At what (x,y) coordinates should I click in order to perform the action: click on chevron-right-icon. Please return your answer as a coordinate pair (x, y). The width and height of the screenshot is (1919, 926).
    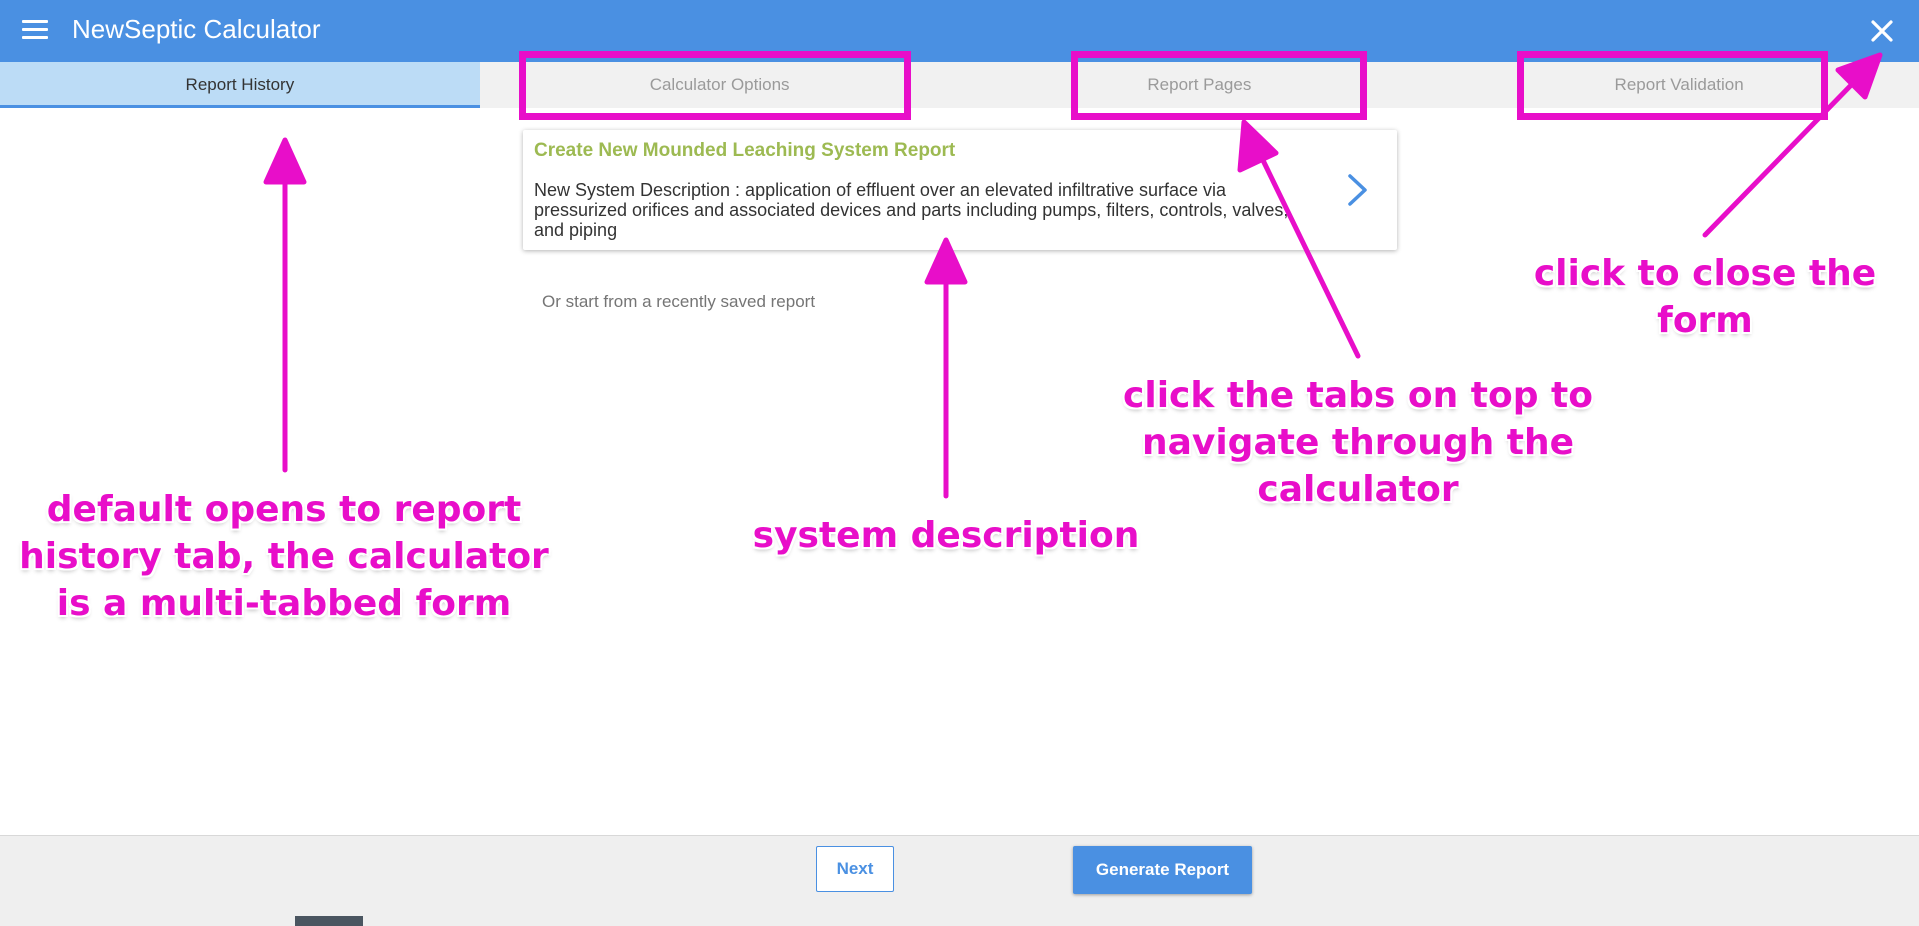
    Looking at the image, I should click on (1358, 190).